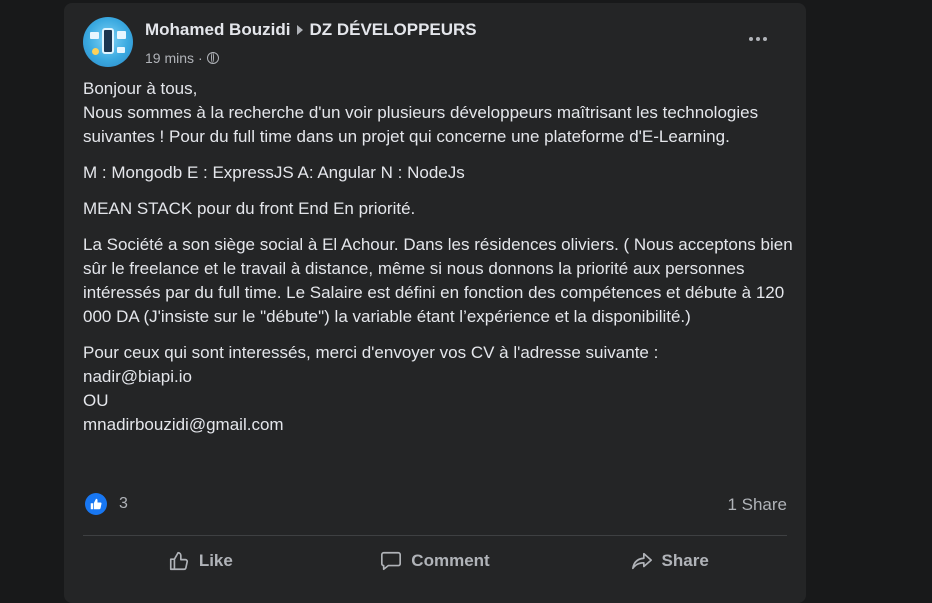 Image resolution: width=932 pixels, height=603 pixels. I want to click on arrow-right-icon, so click(300, 30).